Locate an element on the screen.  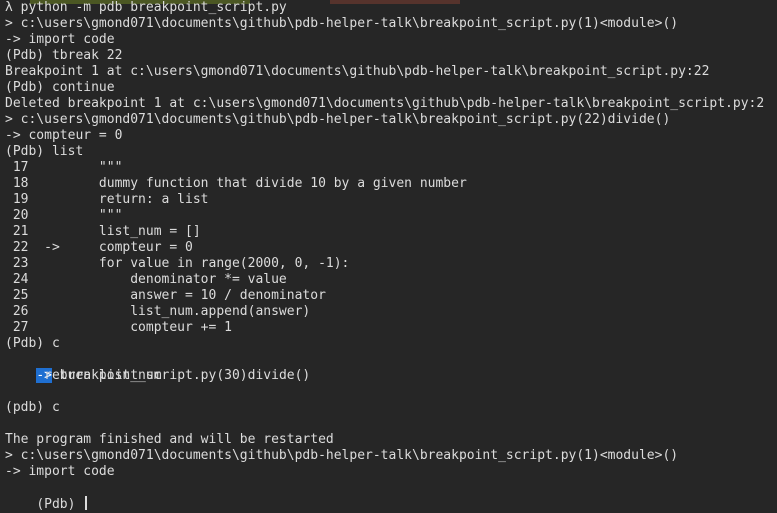
code-listing-line: 19 return: a list is located at coordinates (107, 199).